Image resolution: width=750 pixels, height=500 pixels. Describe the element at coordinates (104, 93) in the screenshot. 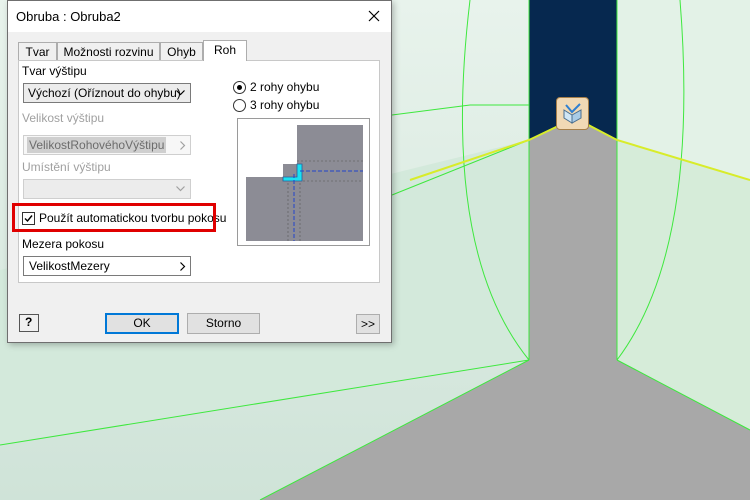

I see `relief-shape-value: Výchozí (Oříznout do ohybu)` at that location.